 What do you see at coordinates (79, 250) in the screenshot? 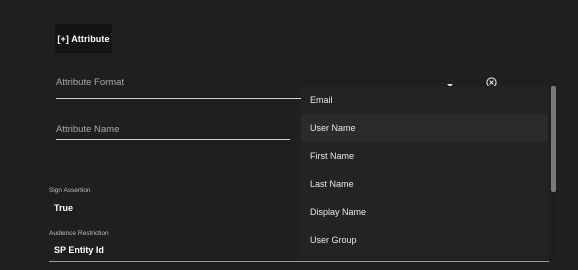
I see `audience-restriction-value: SP Entity Id` at bounding box center [79, 250].